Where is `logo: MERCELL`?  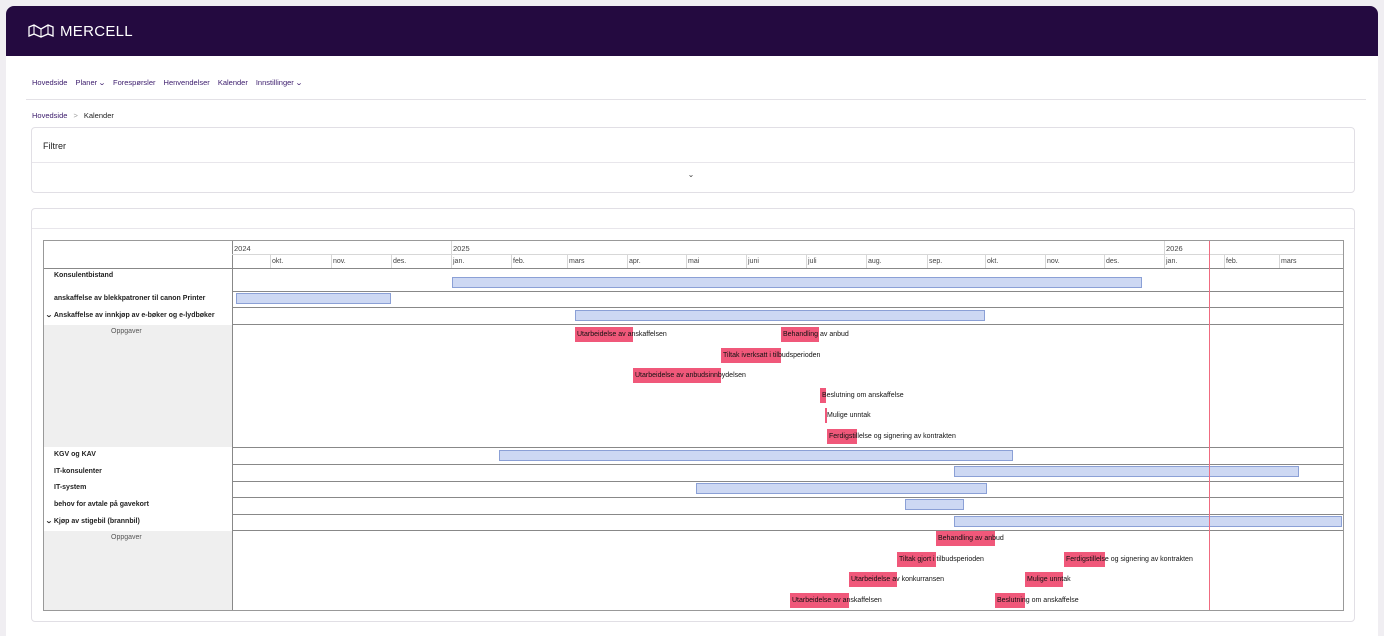 logo: MERCELL is located at coordinates (80, 31).